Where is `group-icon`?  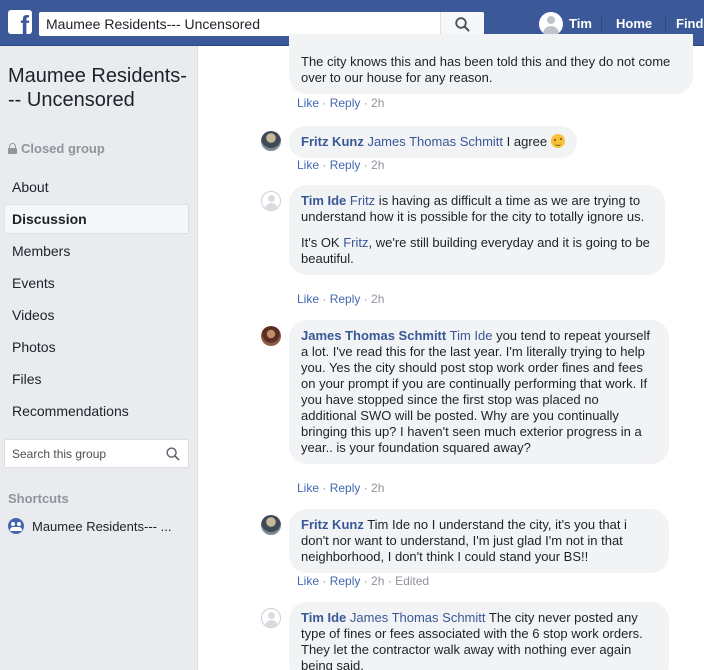
group-icon is located at coordinates (16, 526).